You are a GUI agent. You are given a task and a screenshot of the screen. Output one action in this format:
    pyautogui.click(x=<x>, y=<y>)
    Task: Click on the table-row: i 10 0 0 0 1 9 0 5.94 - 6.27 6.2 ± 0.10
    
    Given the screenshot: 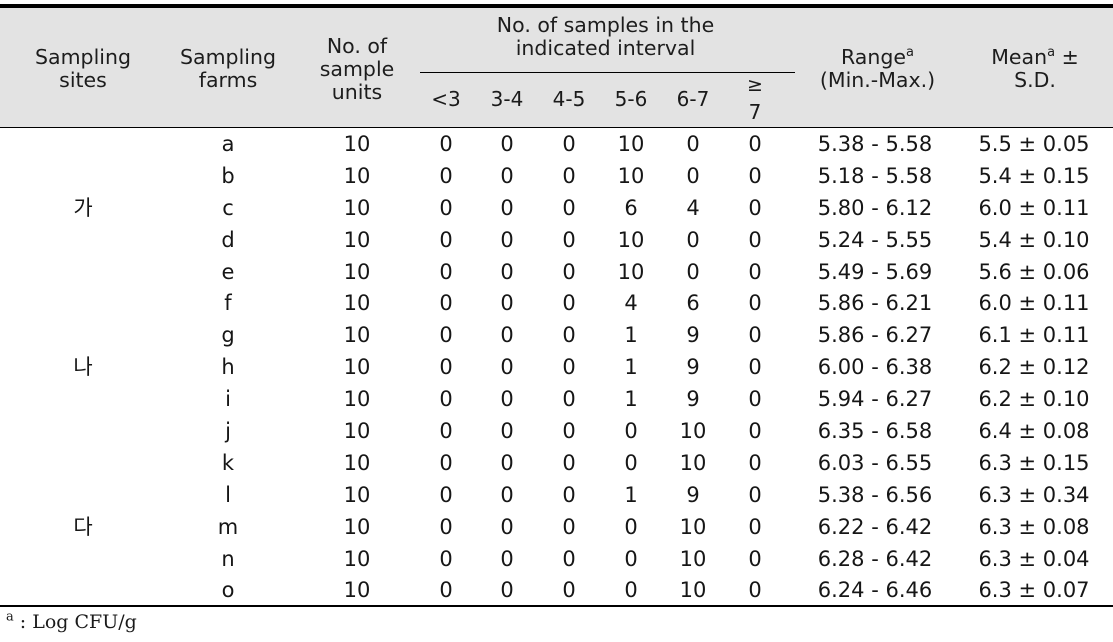 What is the action you would take?
    pyautogui.click(x=556, y=399)
    